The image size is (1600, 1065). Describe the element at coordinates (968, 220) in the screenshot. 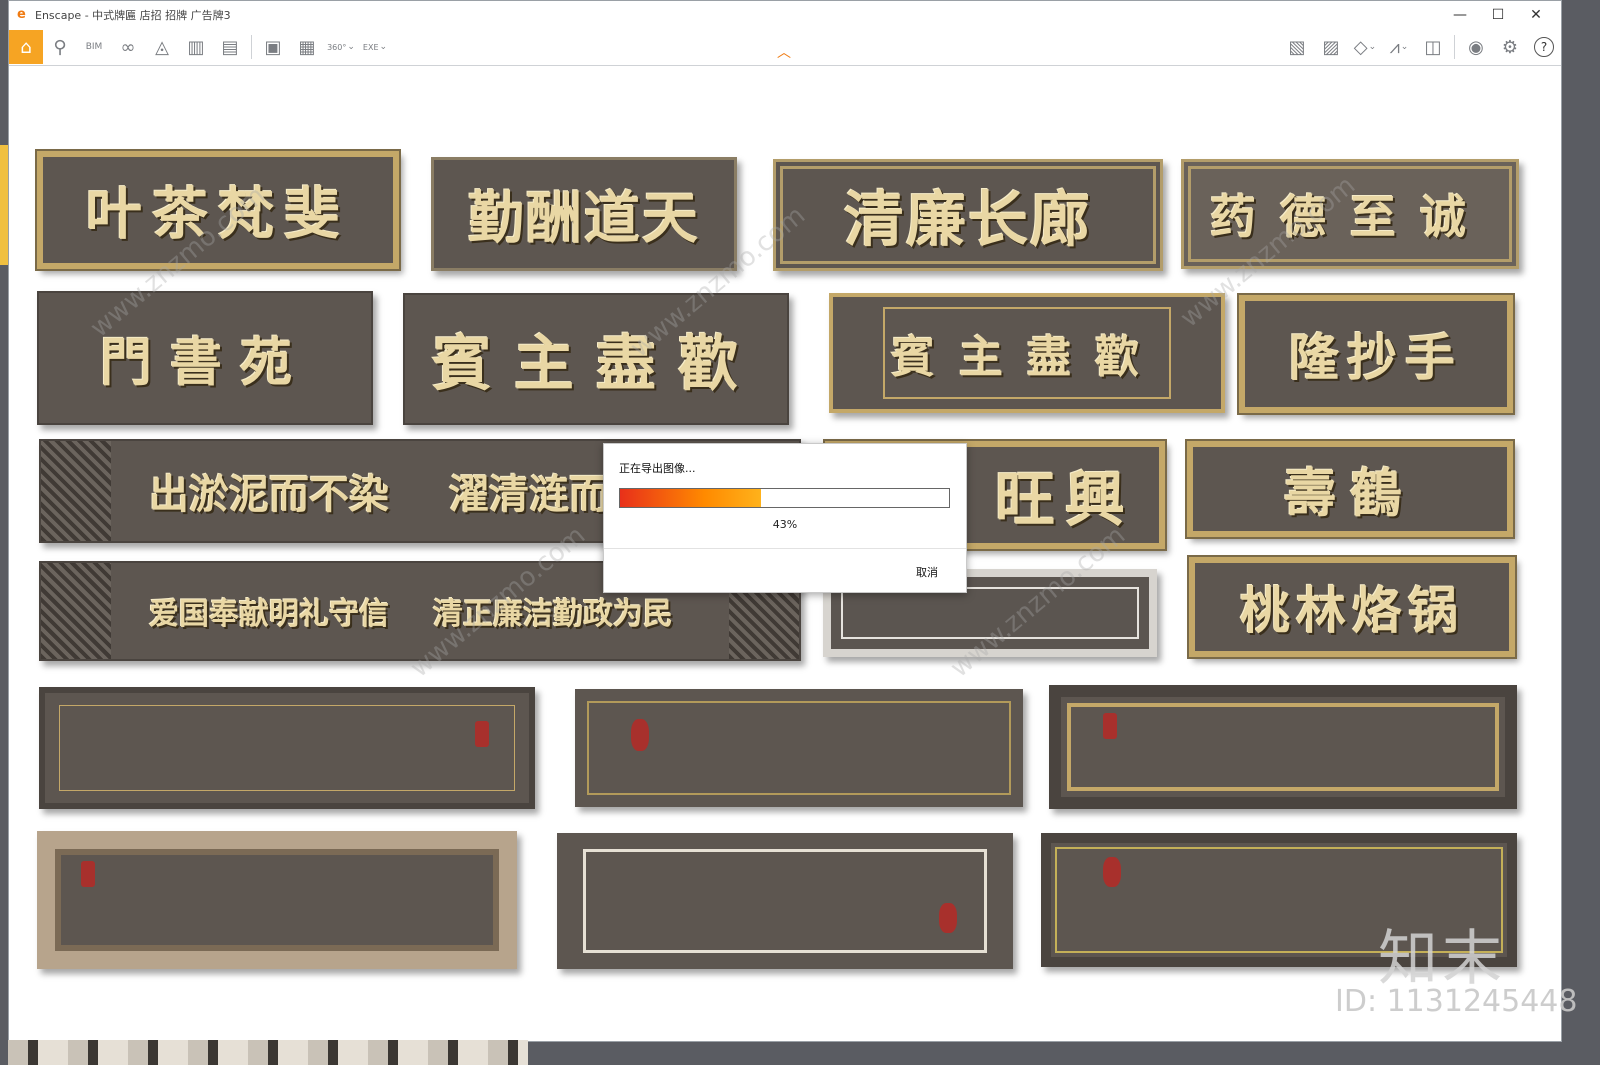

I see `sign-text: 清廉长廊` at that location.